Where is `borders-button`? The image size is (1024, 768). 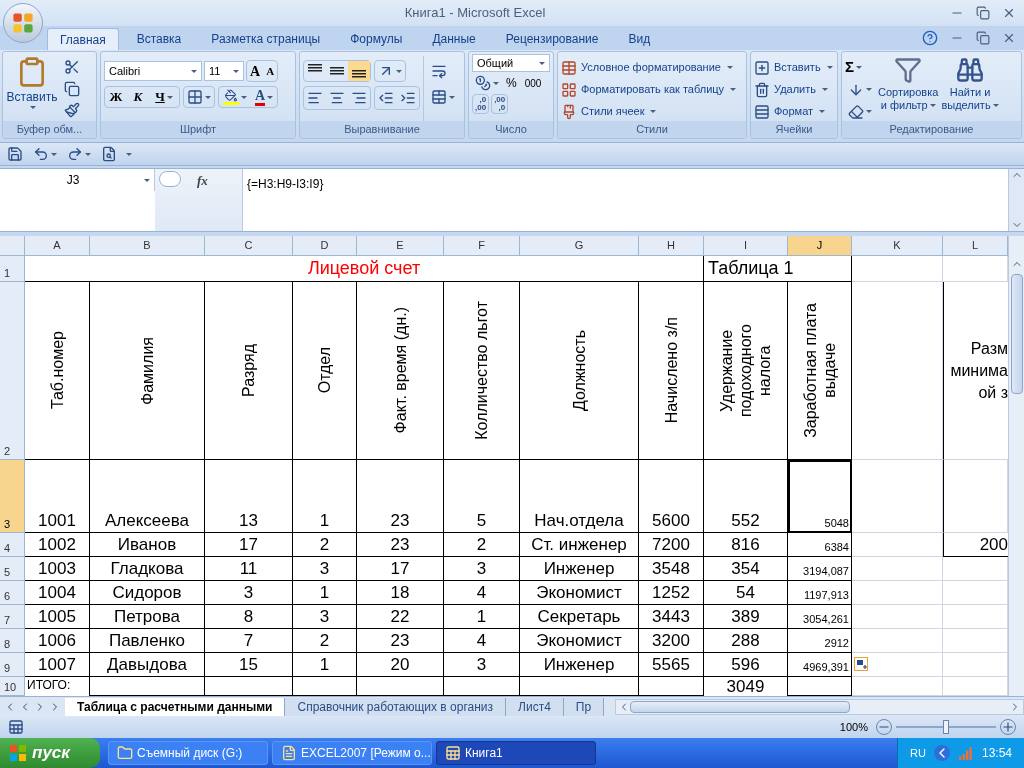 borders-button is located at coordinates (199, 97).